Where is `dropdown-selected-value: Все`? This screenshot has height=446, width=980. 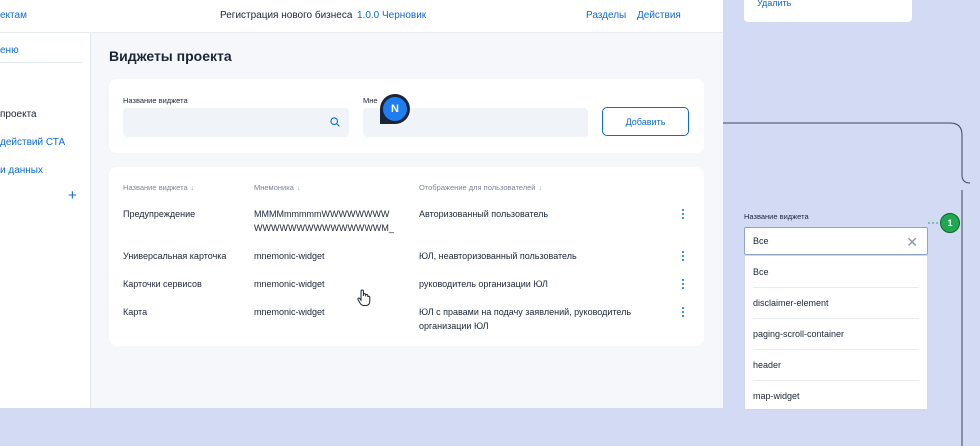 dropdown-selected-value: Все is located at coordinates (761, 241).